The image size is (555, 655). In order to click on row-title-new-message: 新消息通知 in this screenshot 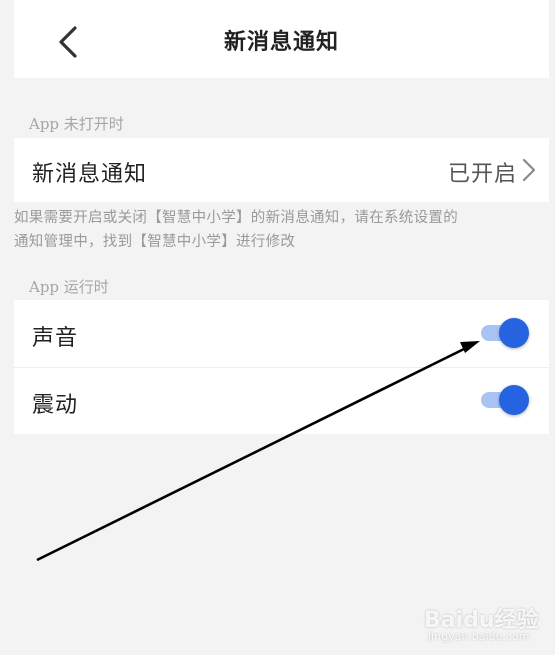, I will do `click(90, 174)`.